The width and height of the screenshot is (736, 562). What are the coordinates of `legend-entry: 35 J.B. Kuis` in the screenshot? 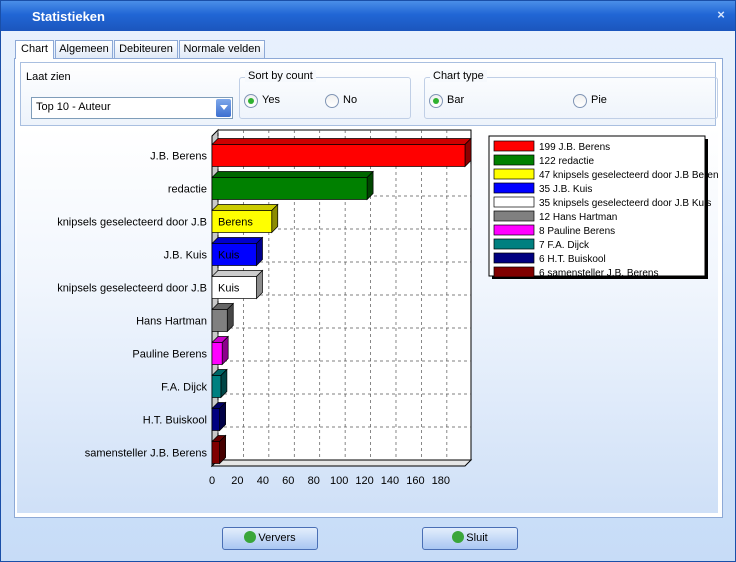 It's located at (565, 189).